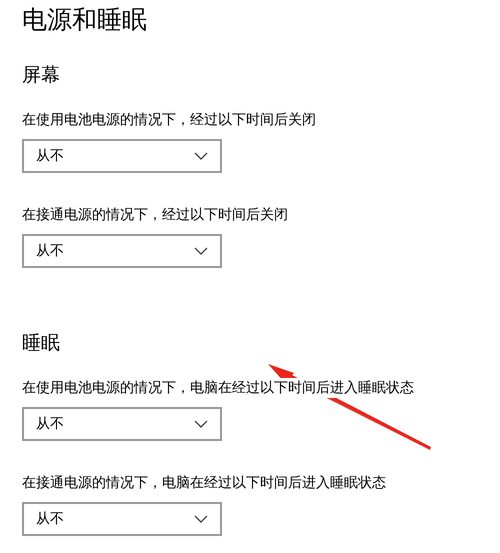 The height and width of the screenshot is (553, 500). I want to click on setting-label: 在使用电池电源的情况下，电脑在经过以下时间后进入睡眠状态, so click(218, 388).